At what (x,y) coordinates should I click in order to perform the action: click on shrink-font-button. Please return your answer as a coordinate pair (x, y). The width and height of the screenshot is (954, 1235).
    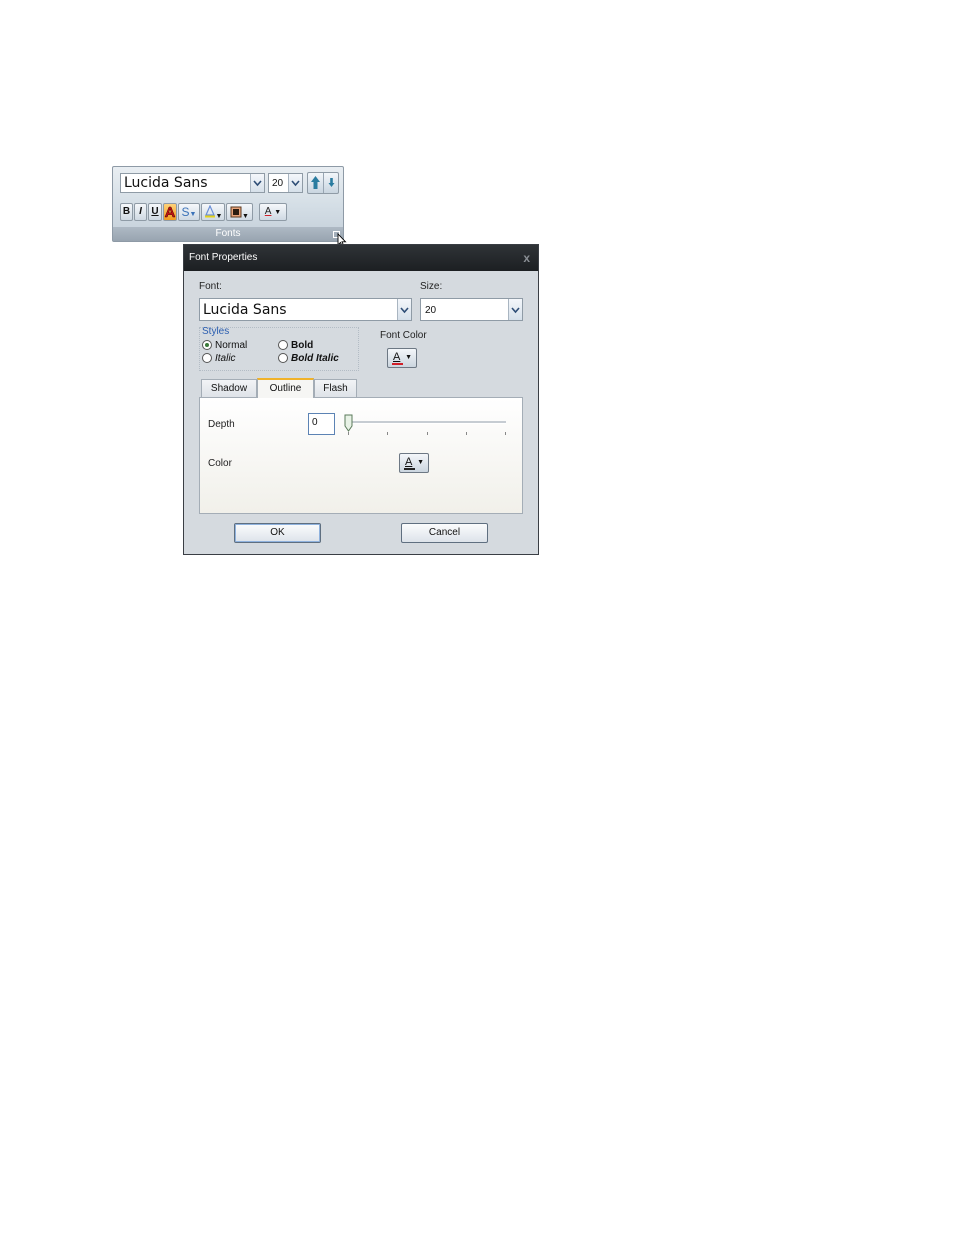
    Looking at the image, I should click on (331, 183).